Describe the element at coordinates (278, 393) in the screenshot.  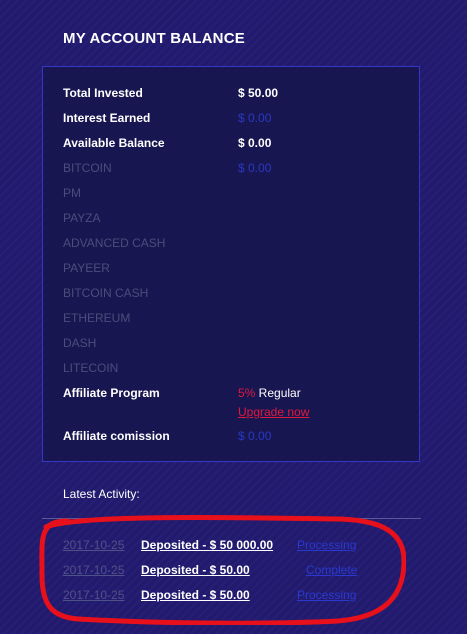
I see `affiliate-level: Regular` at that location.